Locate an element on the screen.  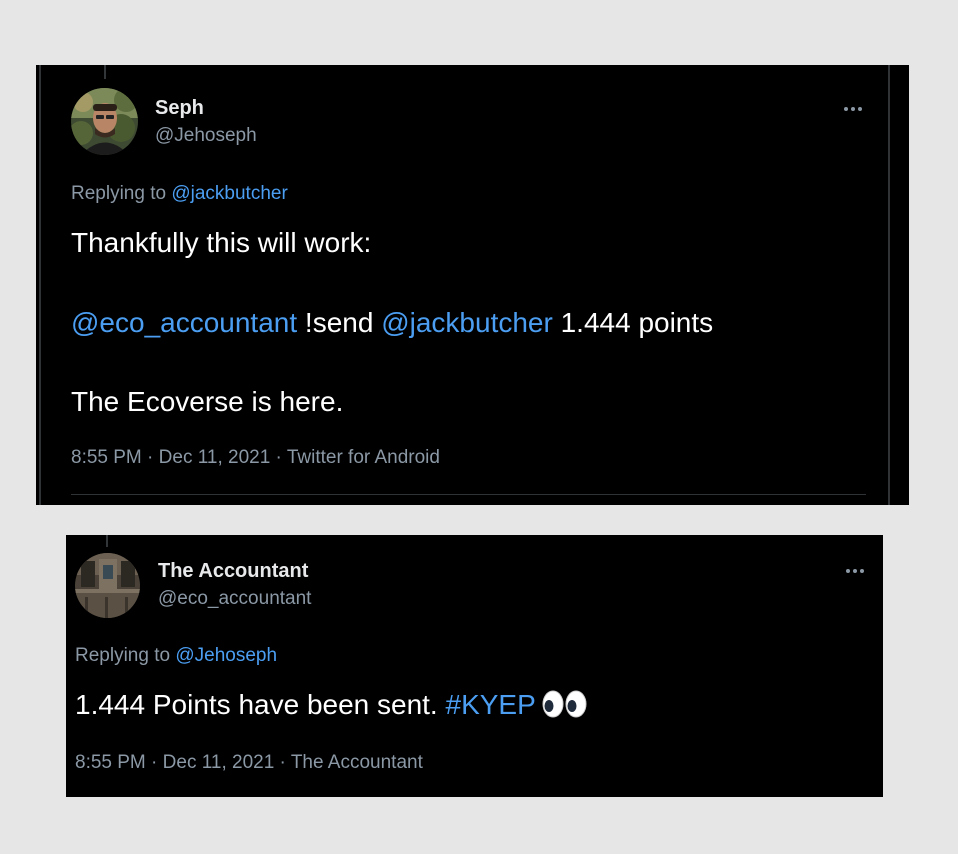
tweet-text: 1.444 Points have been sent. #KYEP is located at coordinates (331, 707).